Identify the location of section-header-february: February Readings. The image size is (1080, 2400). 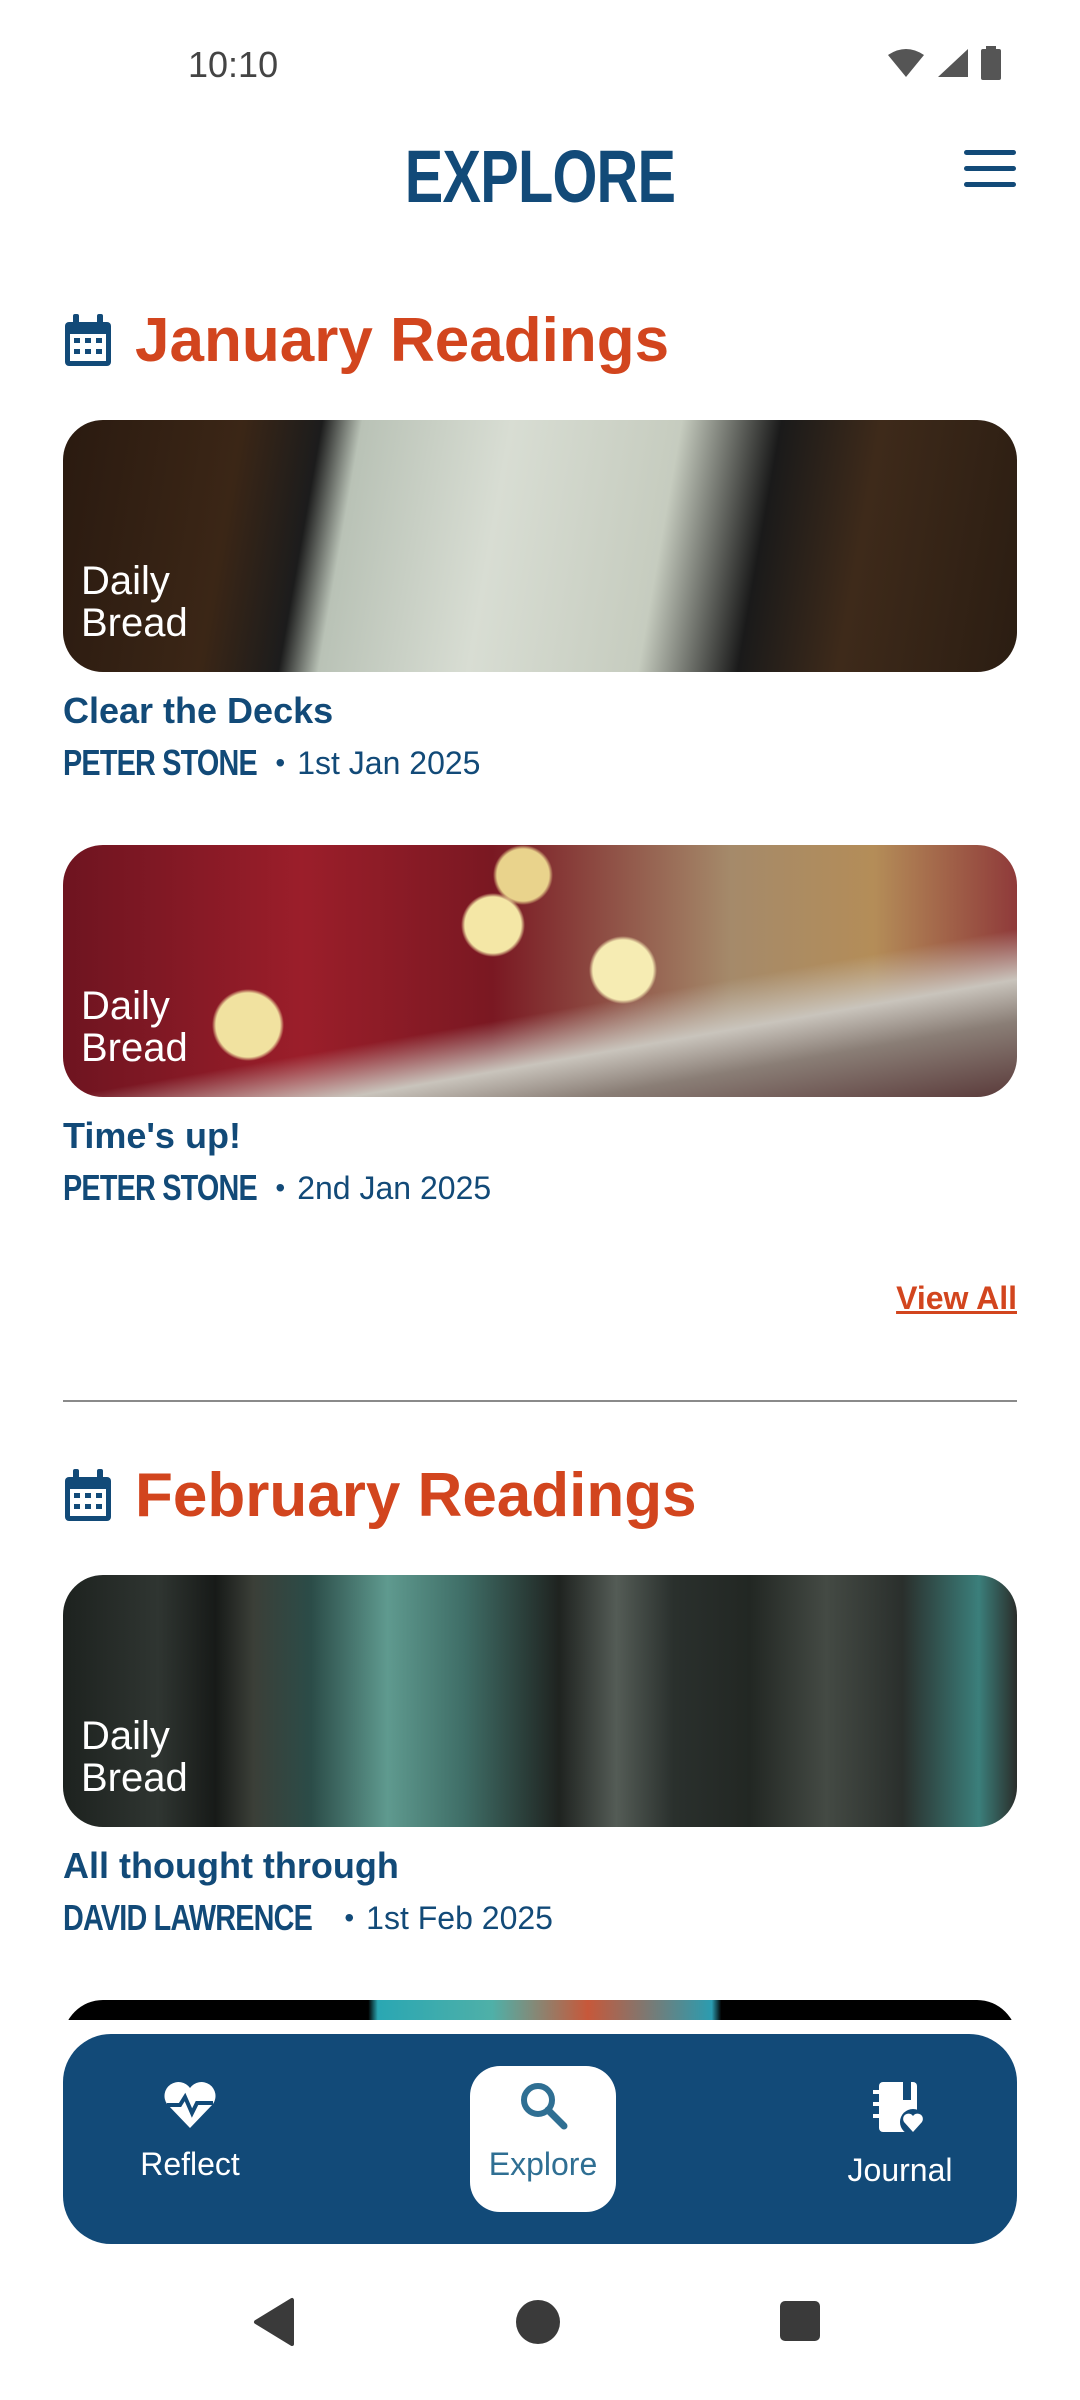
(380, 1495).